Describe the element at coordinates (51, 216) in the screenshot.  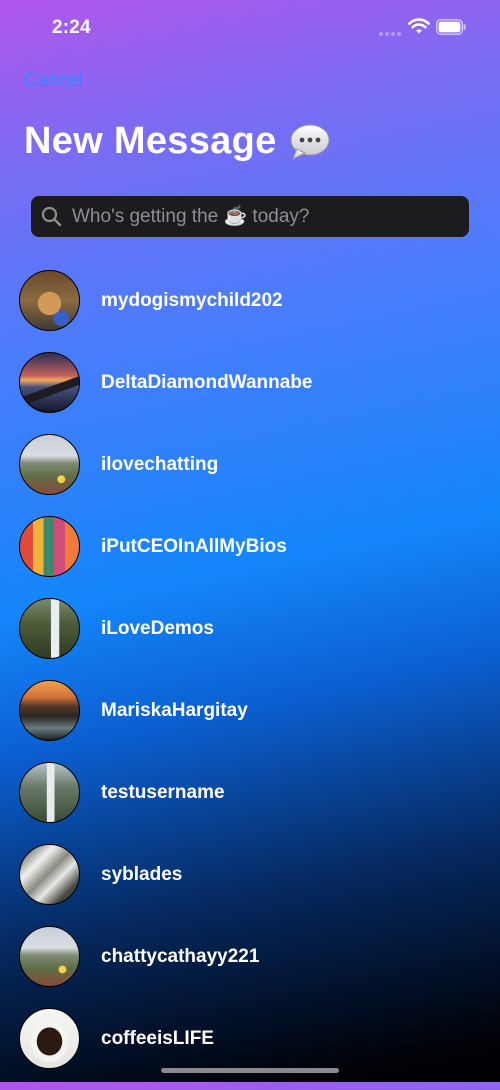
I see `search-icon` at that location.